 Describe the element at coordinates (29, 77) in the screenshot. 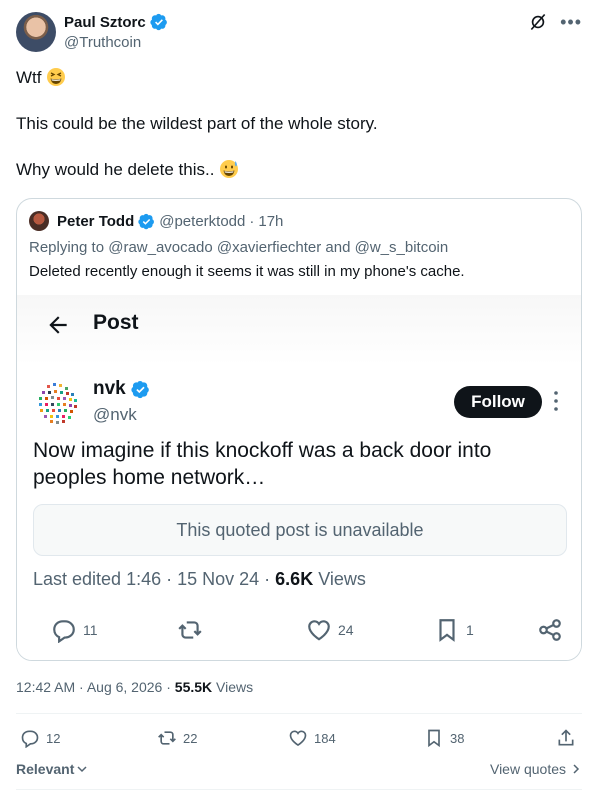

I see `tweet-line-1: Wtf` at that location.